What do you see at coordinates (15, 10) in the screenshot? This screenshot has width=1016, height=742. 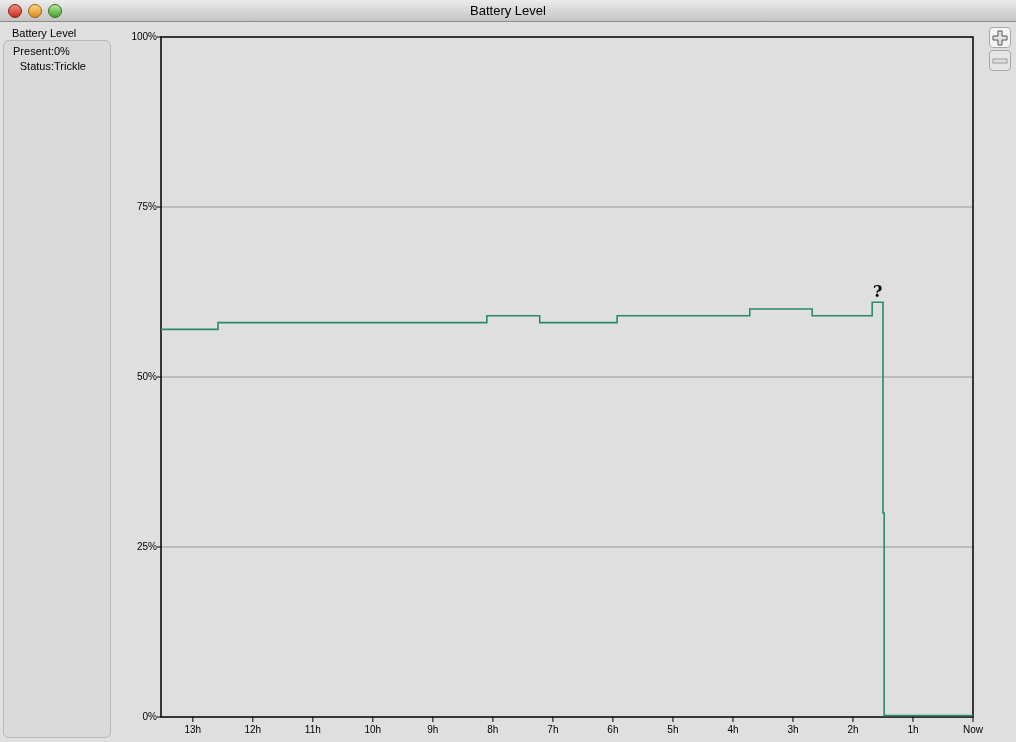 I see `close-button` at bounding box center [15, 10].